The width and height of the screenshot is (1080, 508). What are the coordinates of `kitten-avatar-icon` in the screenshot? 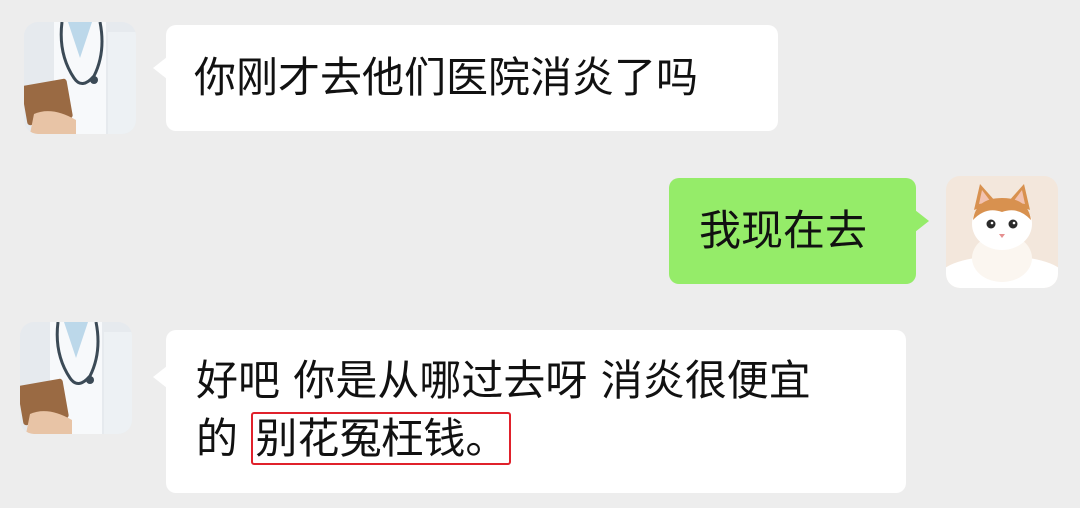 It's located at (1002, 232).